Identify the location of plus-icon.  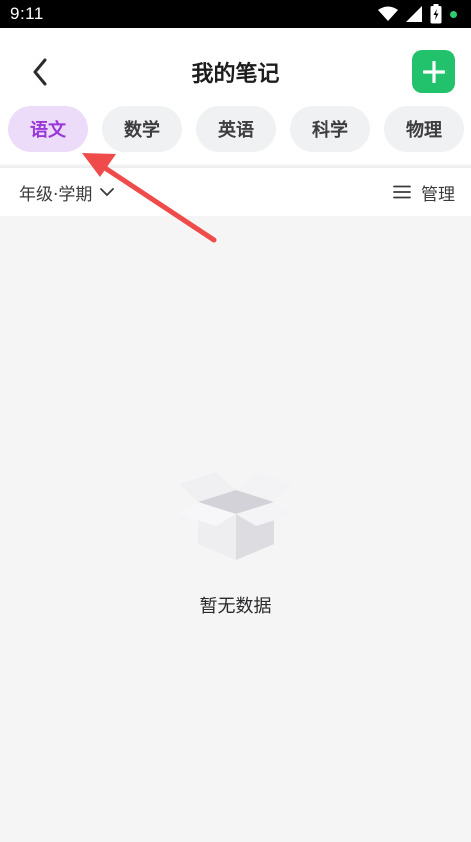
(433, 71).